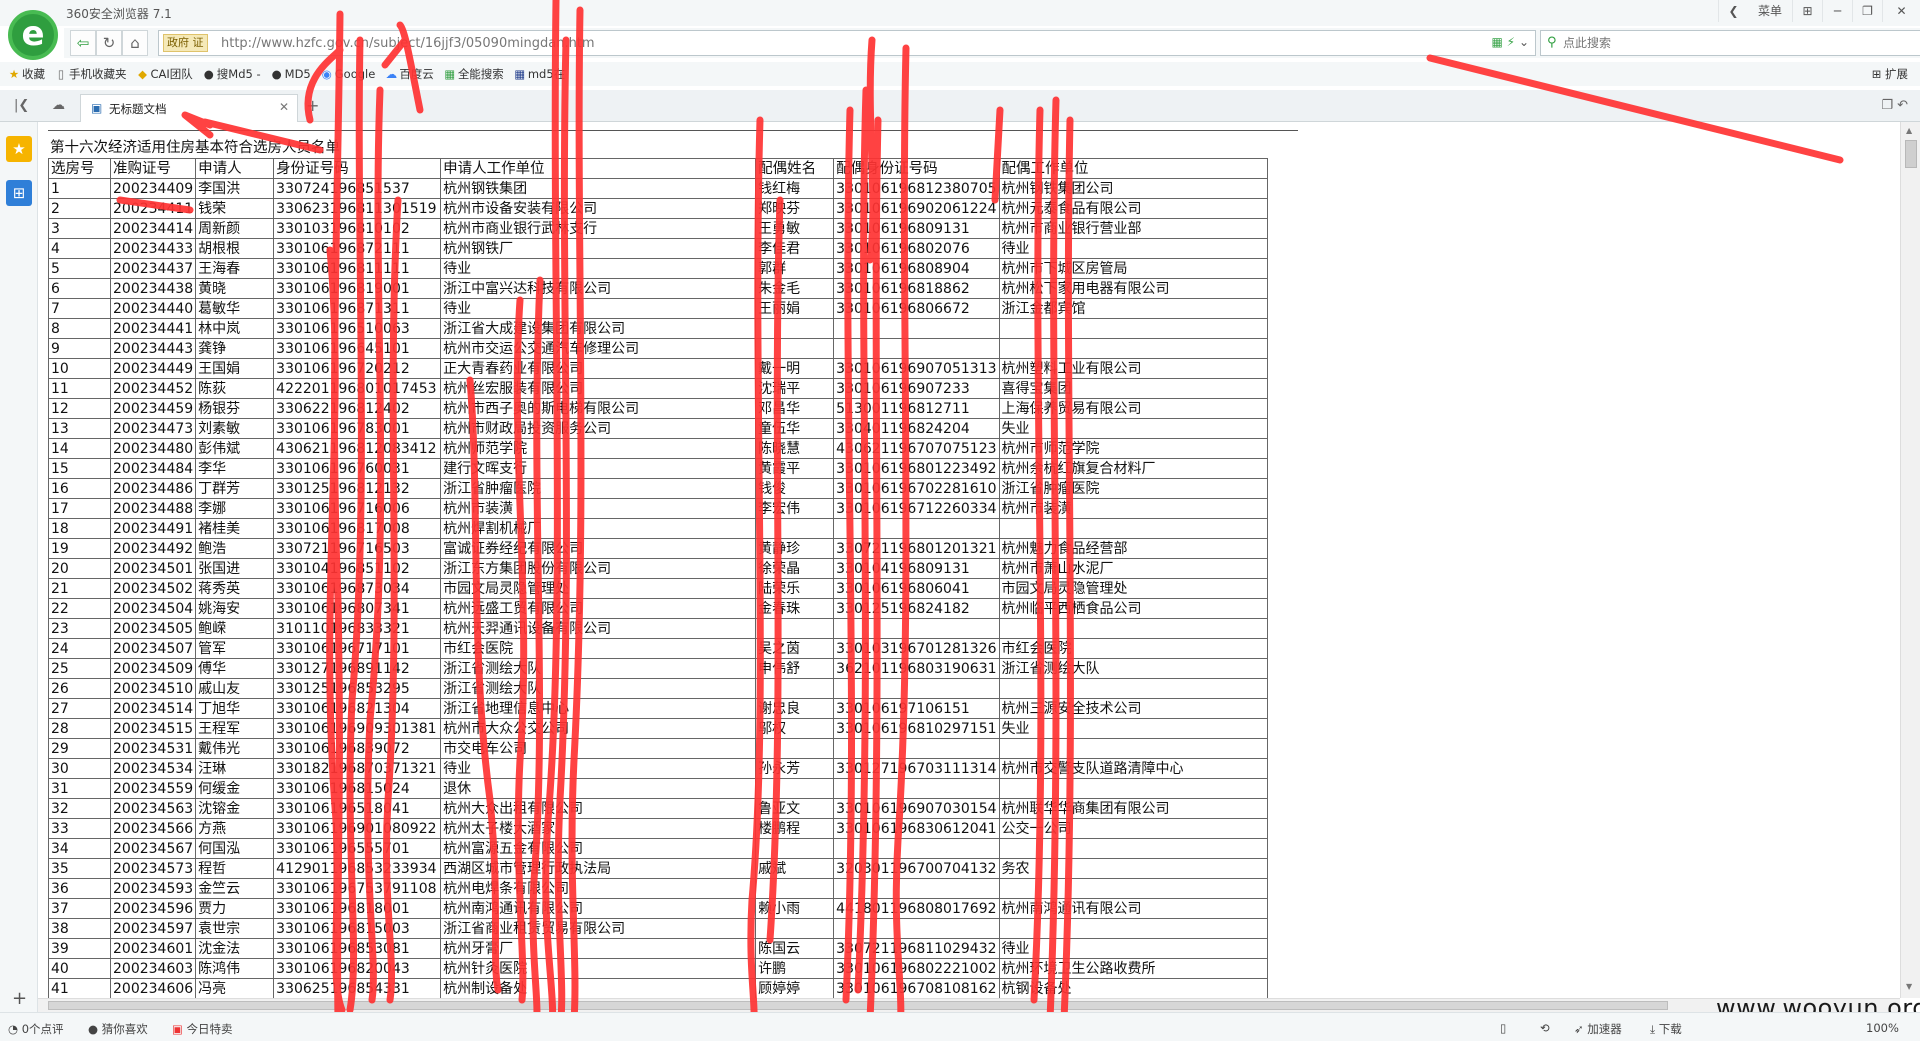  What do you see at coordinates (1770, 11) in the screenshot?
I see `menu-button: 菜单` at bounding box center [1770, 11].